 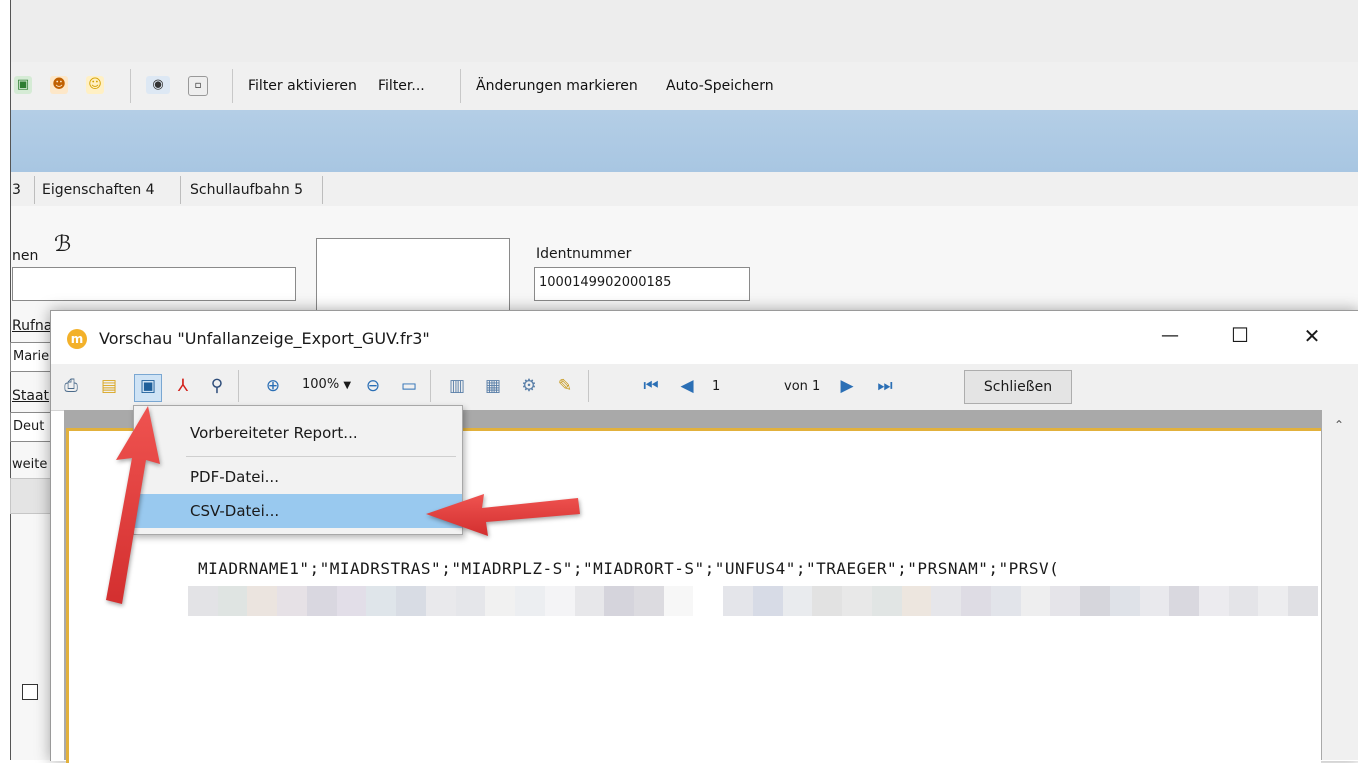 I want to click on arrow-to-save-icon, so click(x=133, y=505).